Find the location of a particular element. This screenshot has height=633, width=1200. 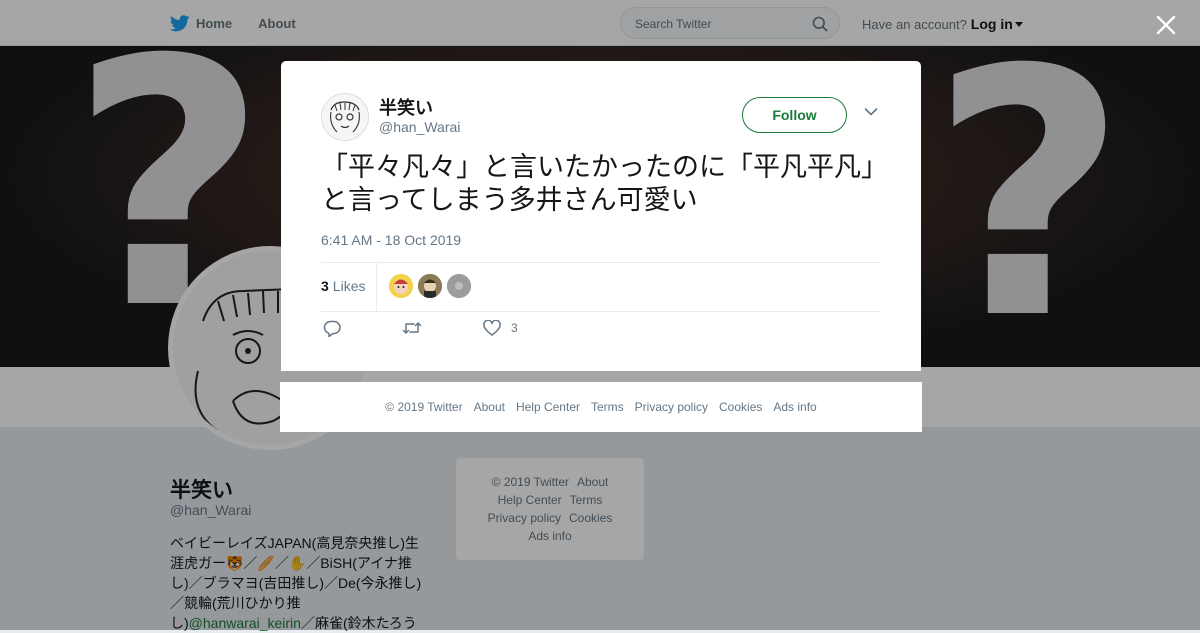

nav-about-label: About is located at coordinates (277, 23).